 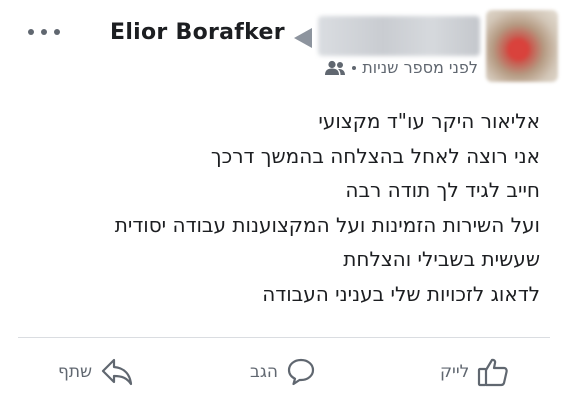 I want to click on post-text-line: אליאור היקר עו"ד מקצועי, so click(x=429, y=121).